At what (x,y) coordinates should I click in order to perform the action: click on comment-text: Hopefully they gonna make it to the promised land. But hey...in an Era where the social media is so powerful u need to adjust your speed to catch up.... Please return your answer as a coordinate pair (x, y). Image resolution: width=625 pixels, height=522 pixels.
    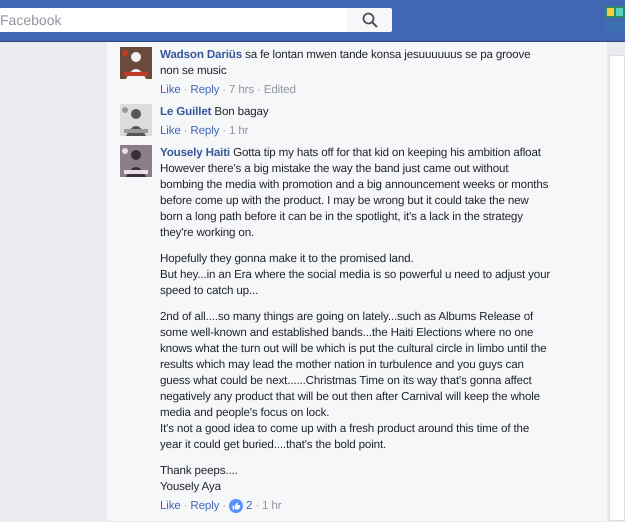
    Looking at the image, I should click on (356, 275).